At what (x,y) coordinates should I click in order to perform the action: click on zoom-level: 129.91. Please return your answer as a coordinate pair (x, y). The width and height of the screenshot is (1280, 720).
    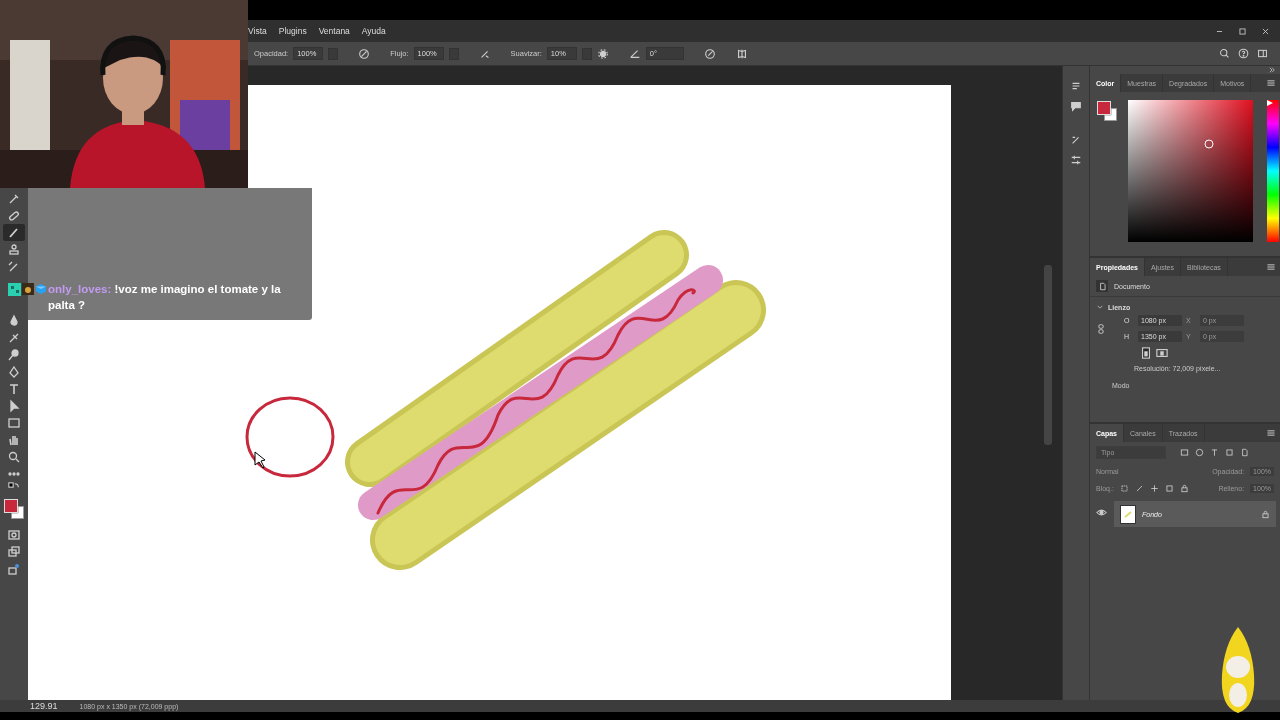
    Looking at the image, I should click on (44, 706).